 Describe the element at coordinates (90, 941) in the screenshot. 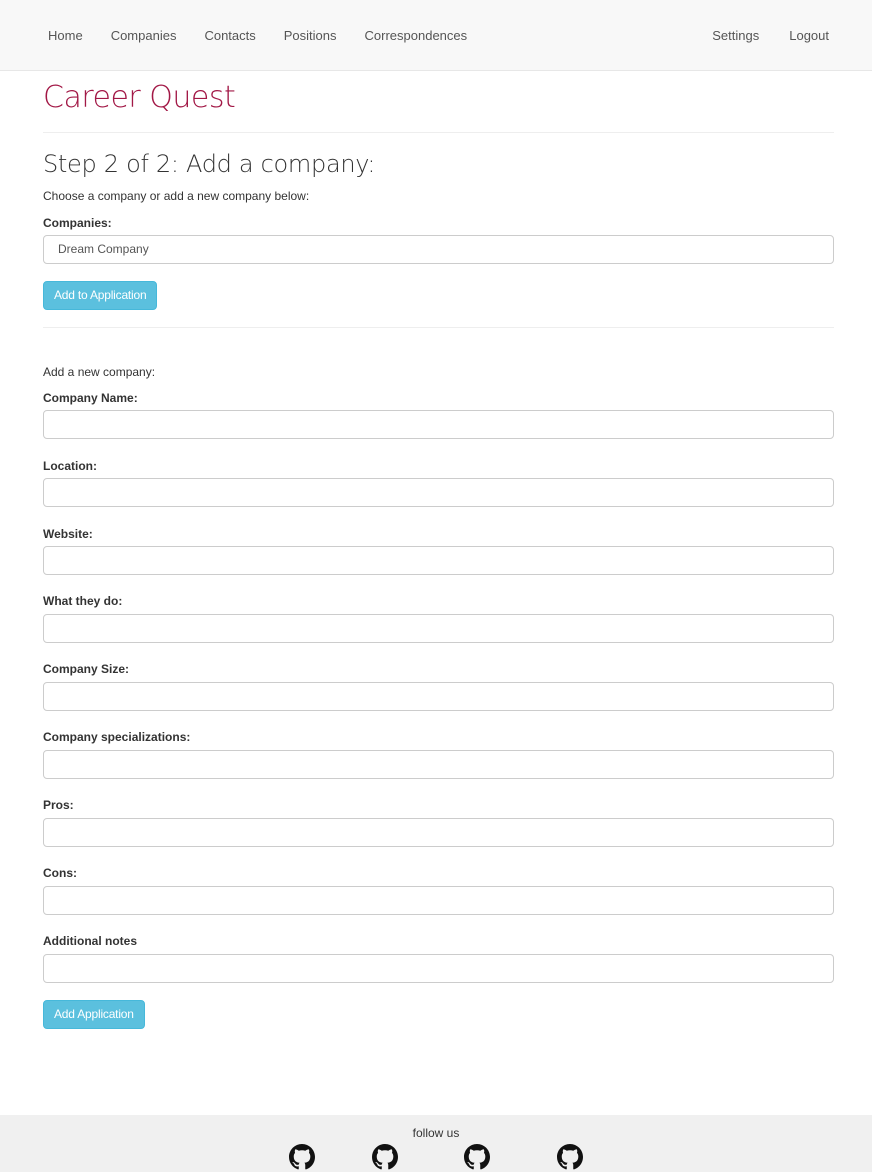

I see `additional-notes-label: Additional notes` at that location.